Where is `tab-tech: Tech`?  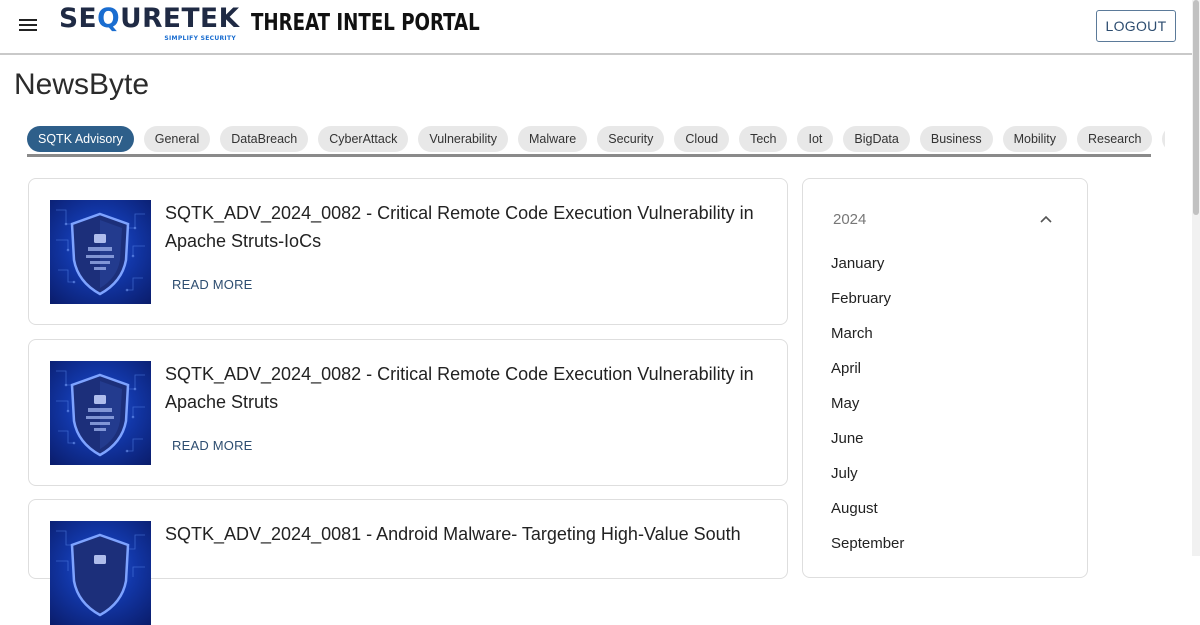
tab-tech: Tech is located at coordinates (763, 139).